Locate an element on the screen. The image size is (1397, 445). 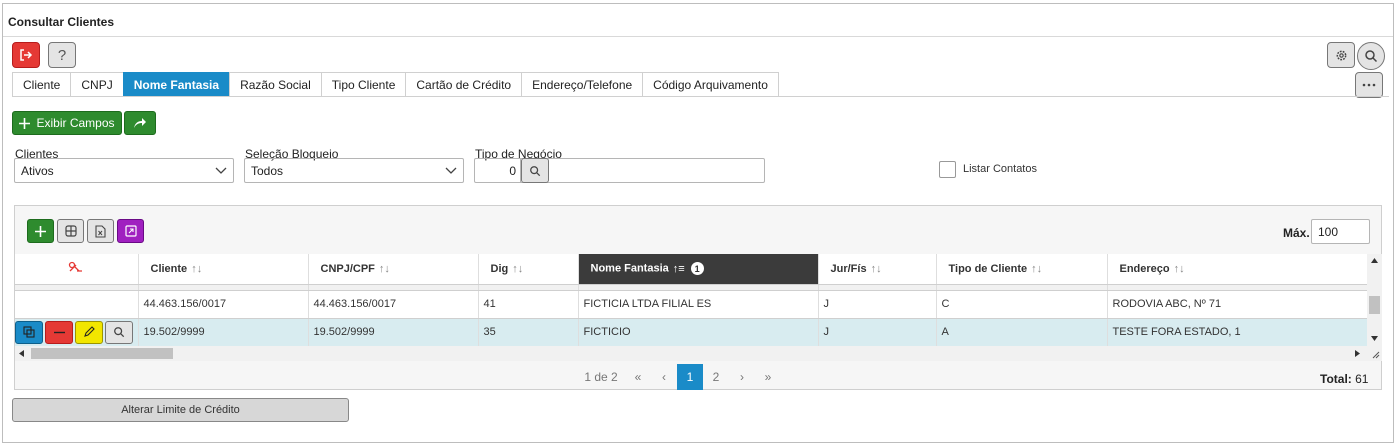
sort-active-icon: ↑≡ is located at coordinates (678, 268).